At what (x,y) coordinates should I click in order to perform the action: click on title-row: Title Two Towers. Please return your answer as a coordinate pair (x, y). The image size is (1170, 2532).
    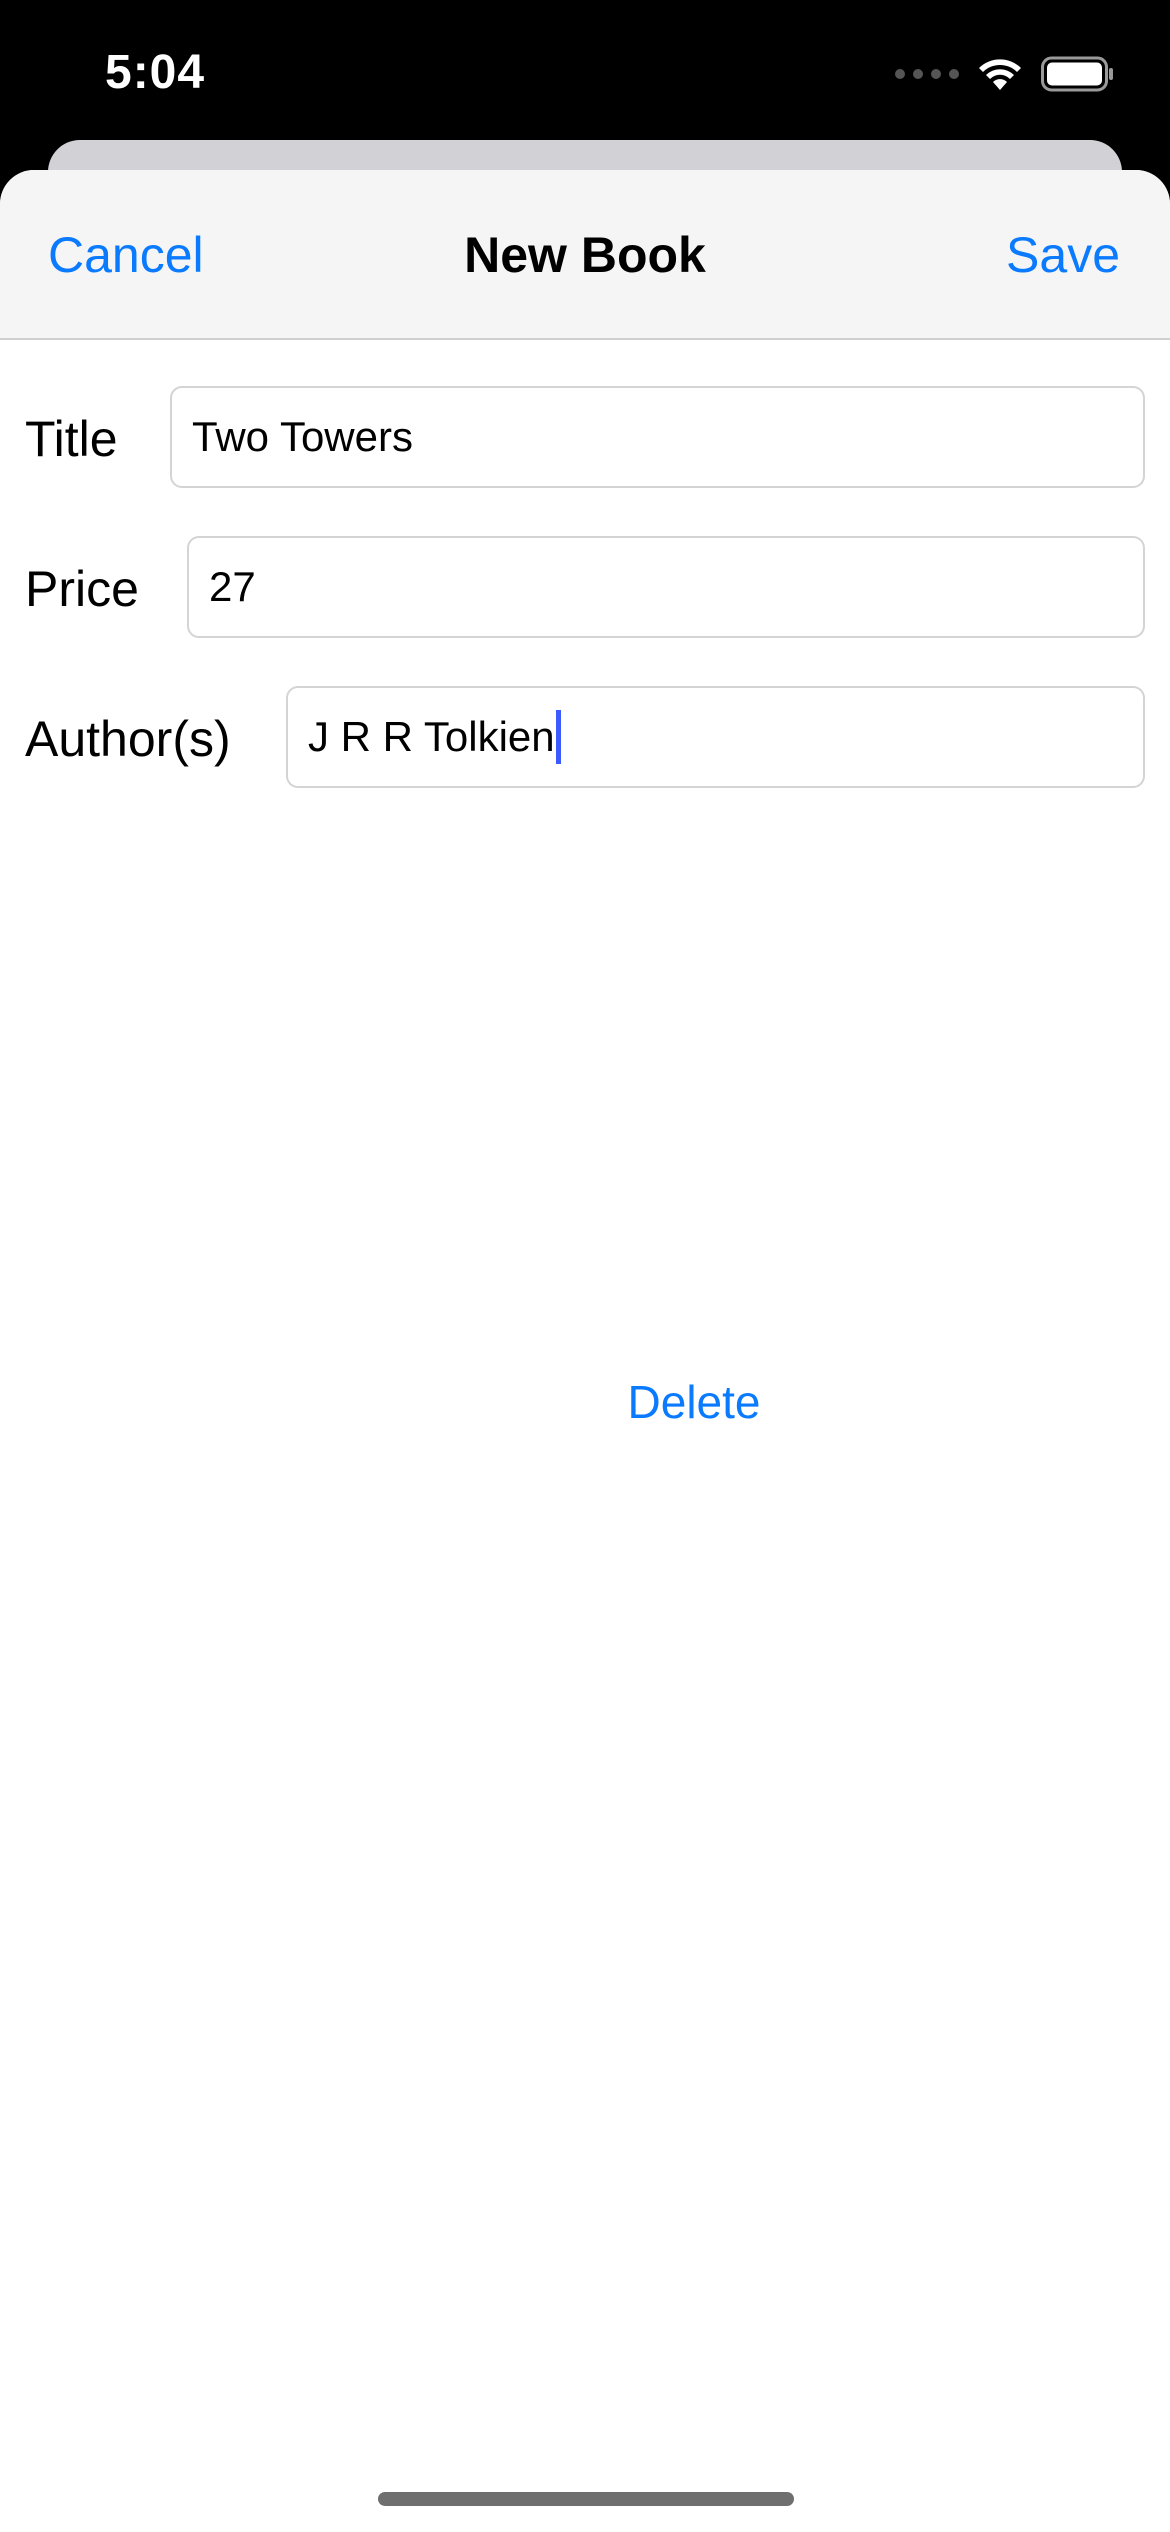
    Looking at the image, I should click on (585, 437).